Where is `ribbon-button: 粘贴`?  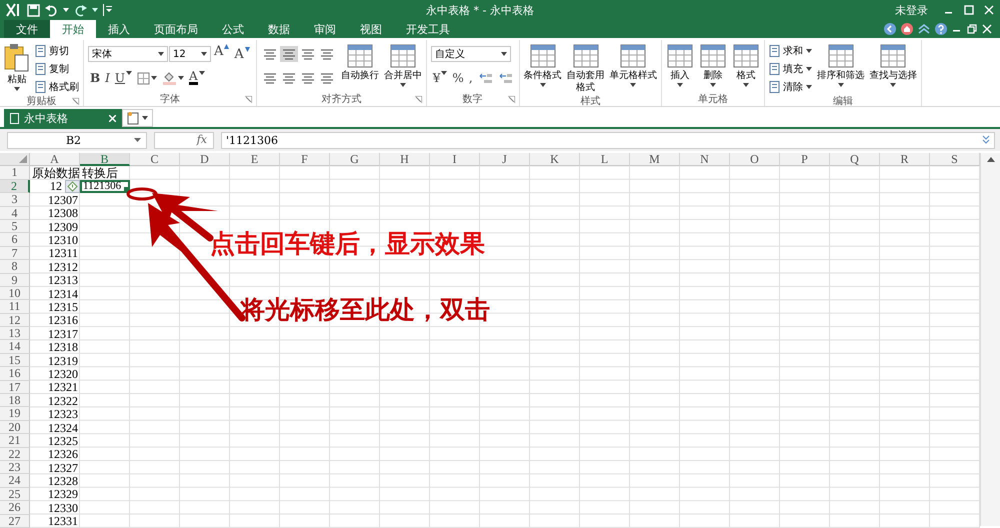 ribbon-button: 粘贴 is located at coordinates (17, 67).